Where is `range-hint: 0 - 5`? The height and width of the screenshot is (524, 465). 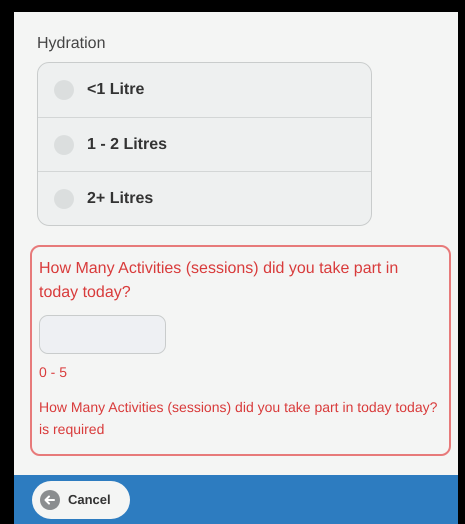 range-hint: 0 - 5 is located at coordinates (53, 372).